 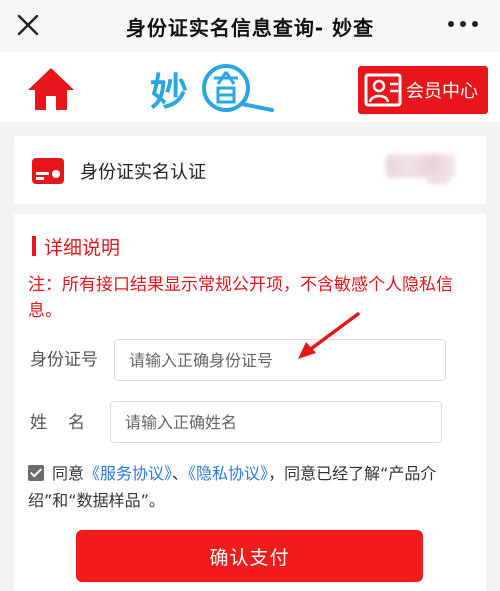 I want to click on site-logo: 妙, so click(x=213, y=88).